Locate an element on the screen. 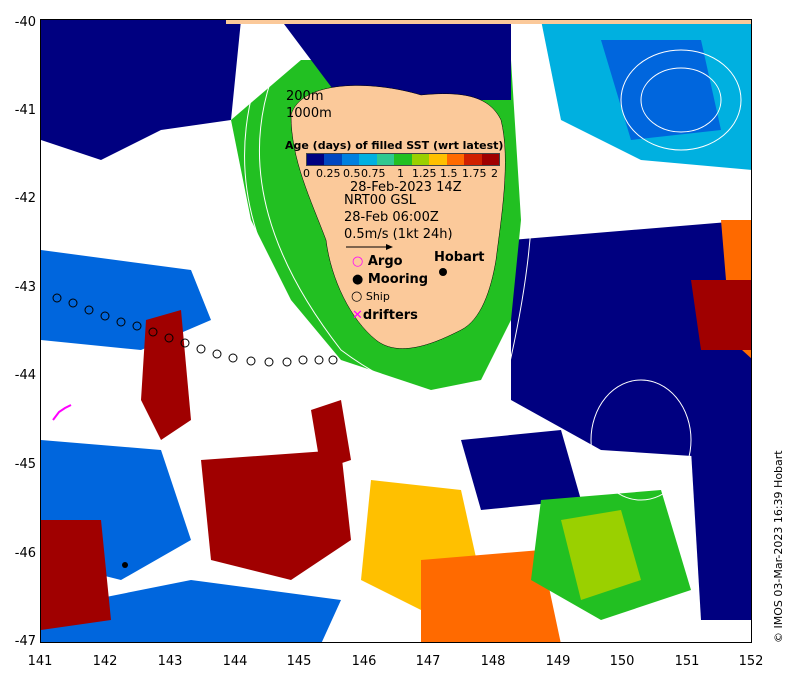 The image size is (793, 678). city-label-hobart: Hobart is located at coordinates (459, 257).